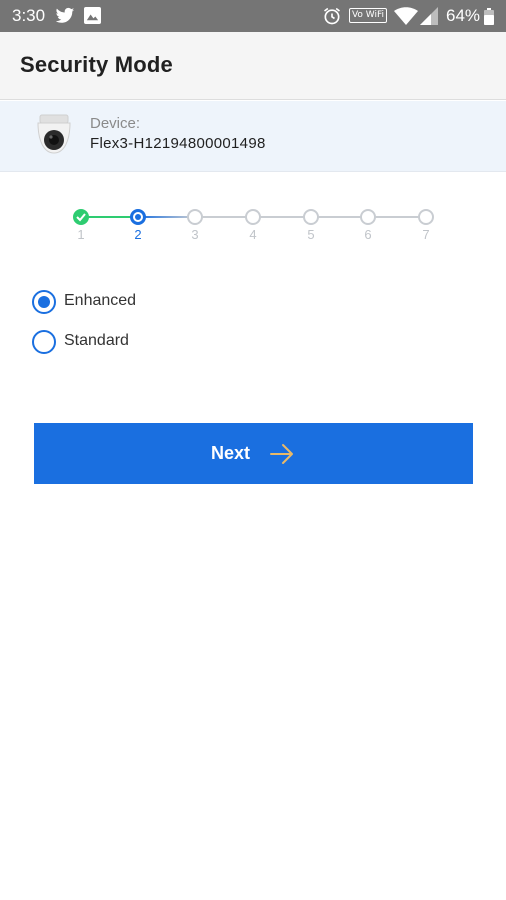 The height and width of the screenshot is (900, 506). I want to click on standard-radio, so click(44, 342).